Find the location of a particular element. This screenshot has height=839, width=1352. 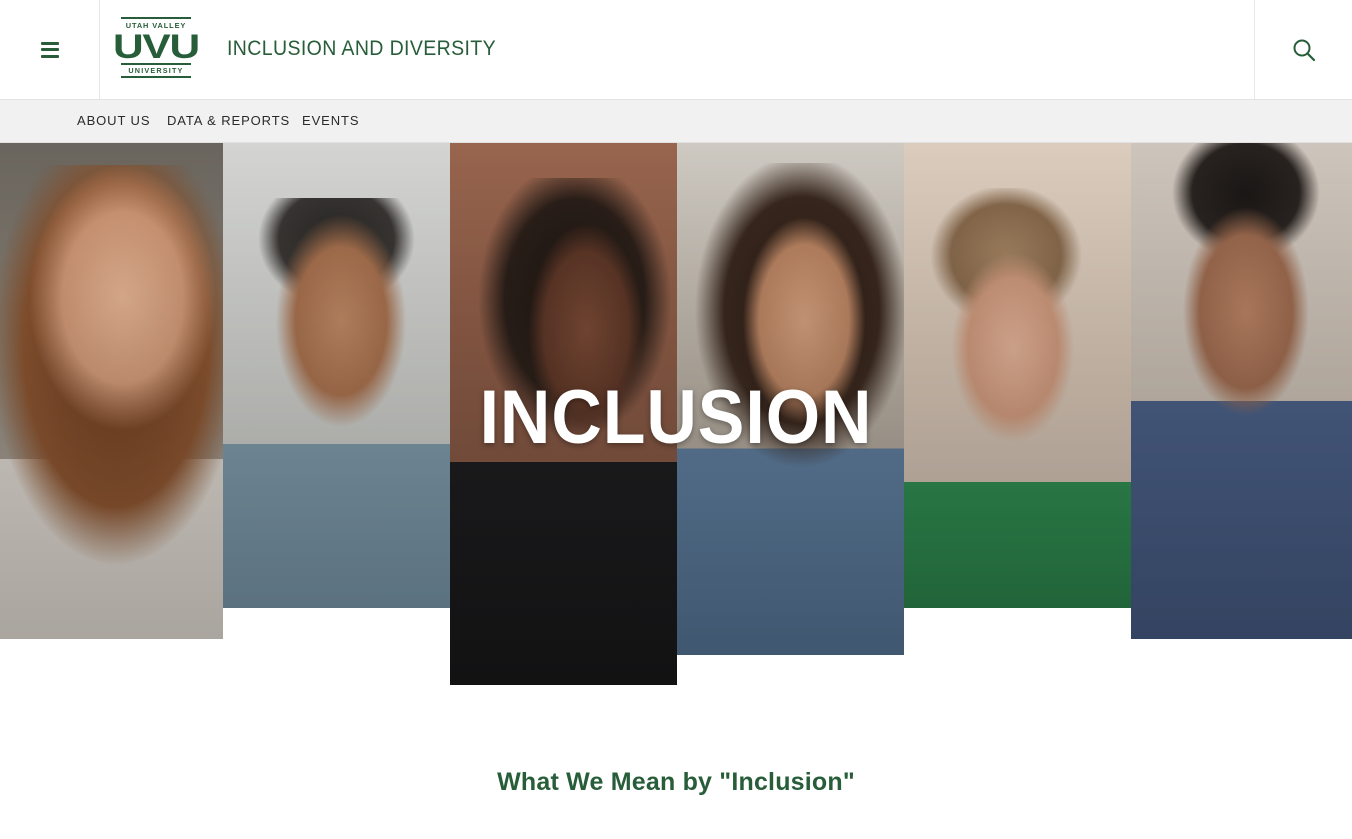

menu-button is located at coordinates (50, 49).